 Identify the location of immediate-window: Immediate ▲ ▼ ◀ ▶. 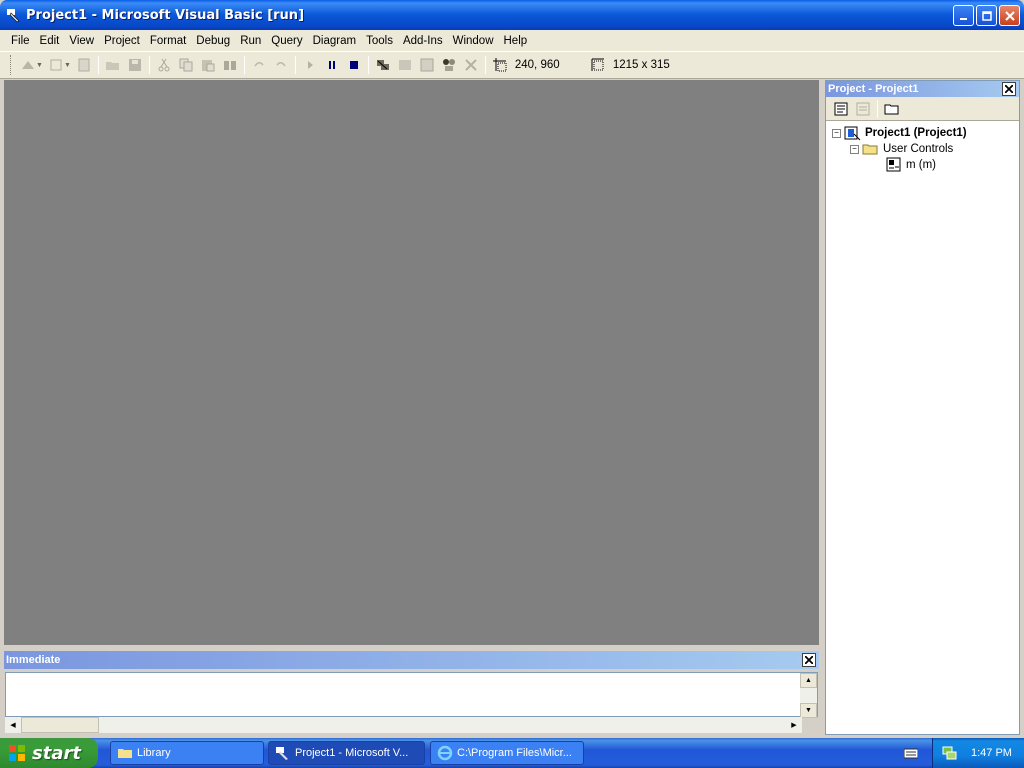
(411, 692).